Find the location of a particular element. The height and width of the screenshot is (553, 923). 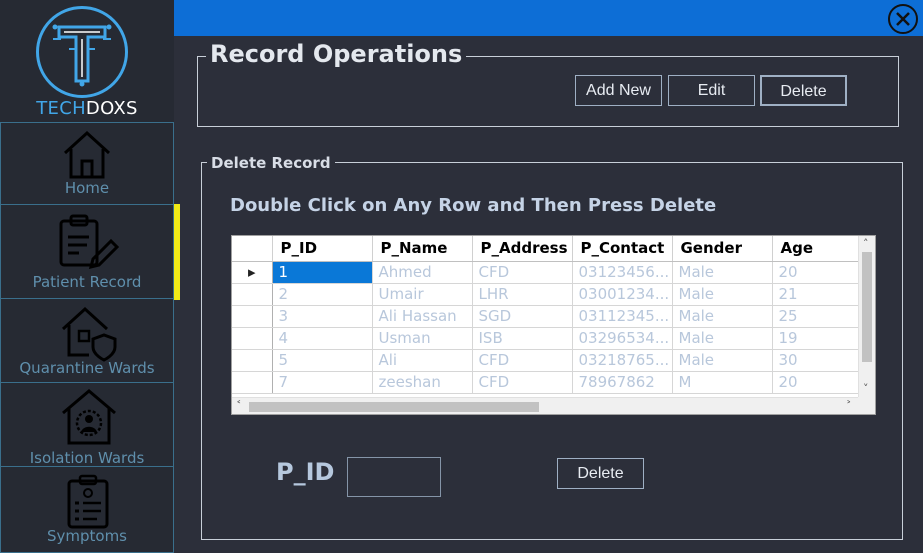

close-button is located at coordinates (903, 19).